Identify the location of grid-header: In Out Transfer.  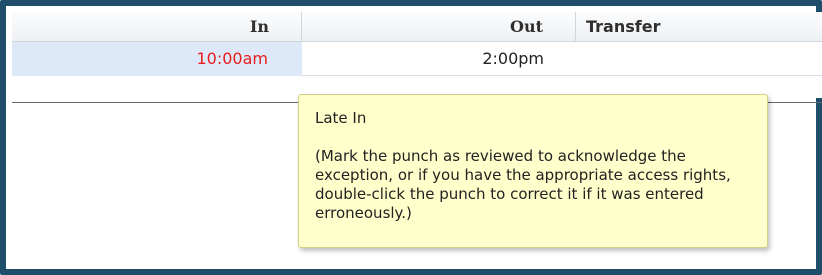
(417, 27).